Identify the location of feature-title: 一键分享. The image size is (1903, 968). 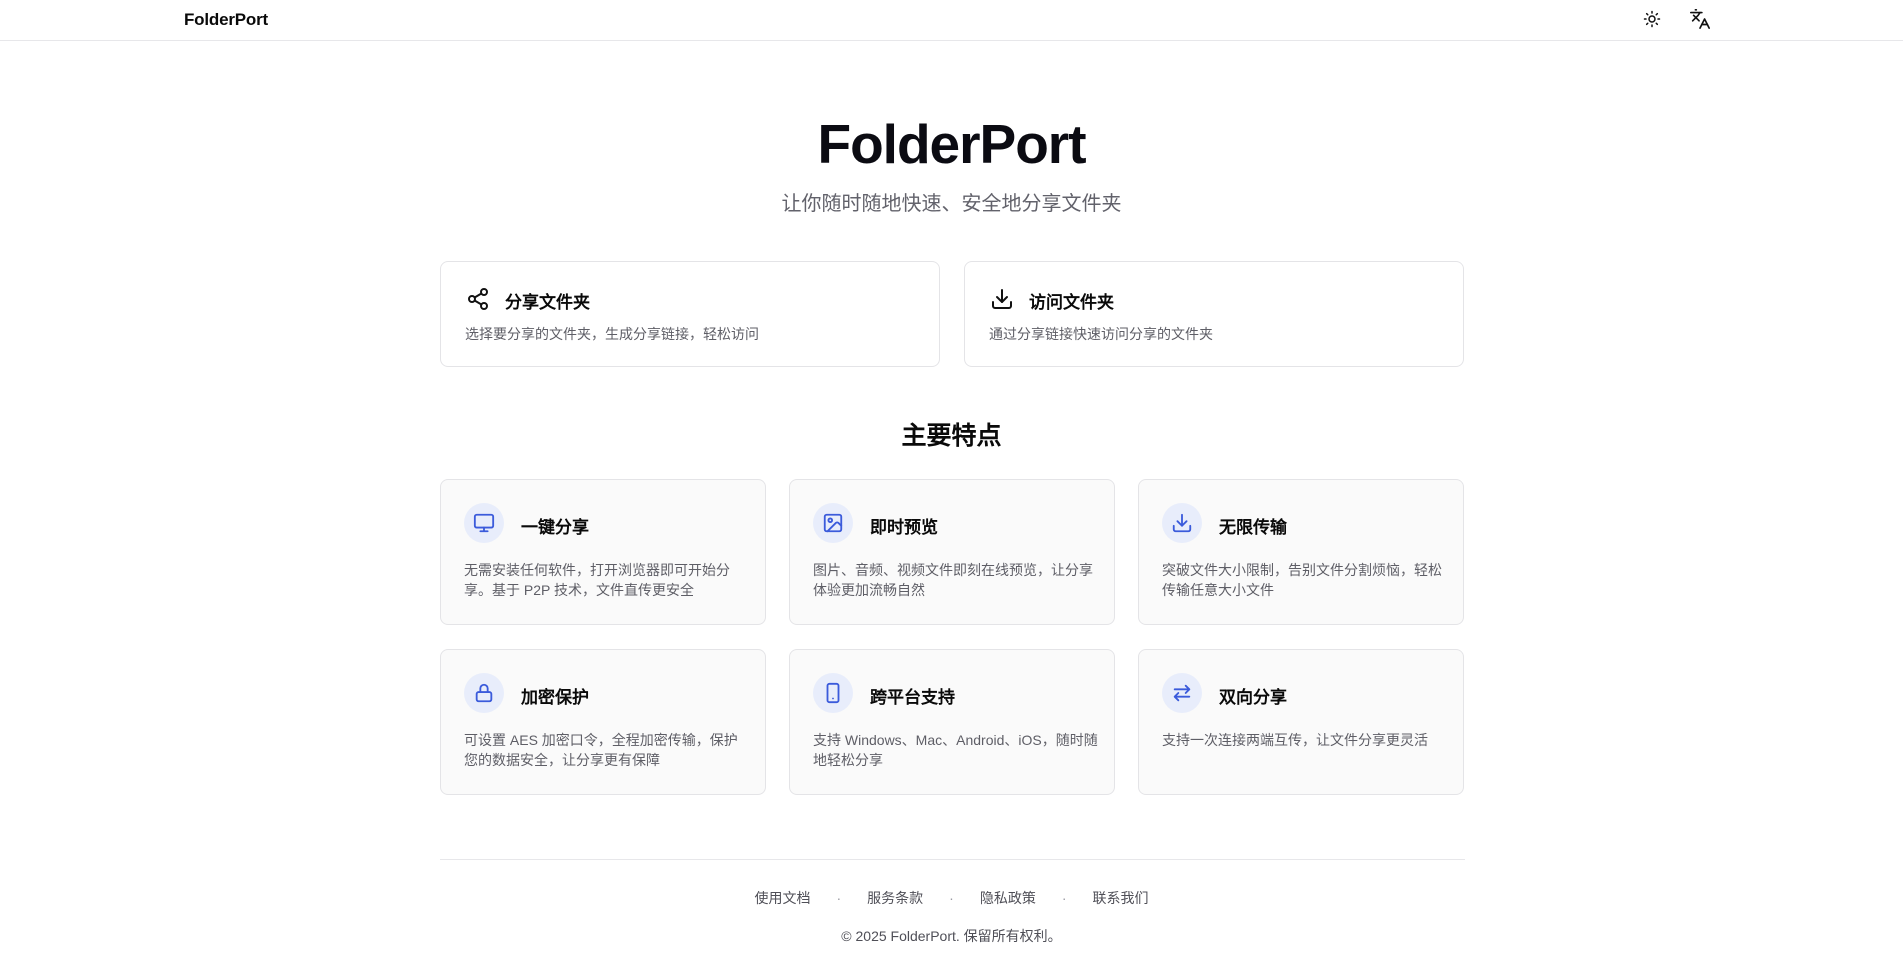
(555, 527).